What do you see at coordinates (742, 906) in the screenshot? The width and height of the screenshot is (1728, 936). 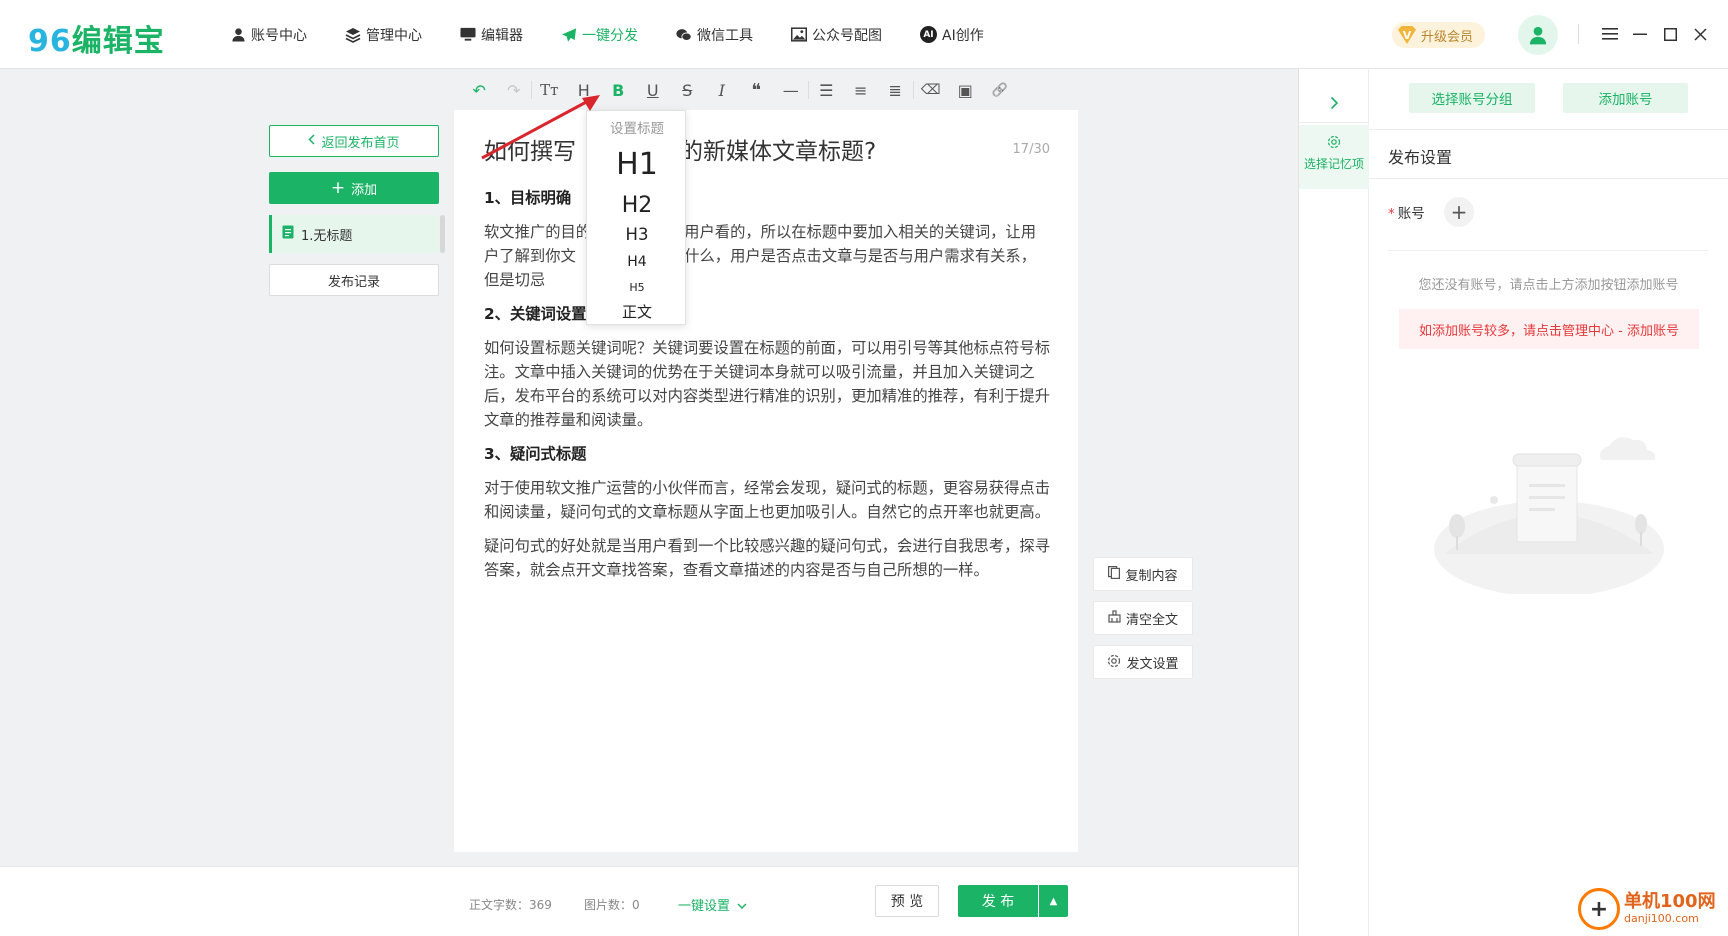 I see `chevron-down-icon` at bounding box center [742, 906].